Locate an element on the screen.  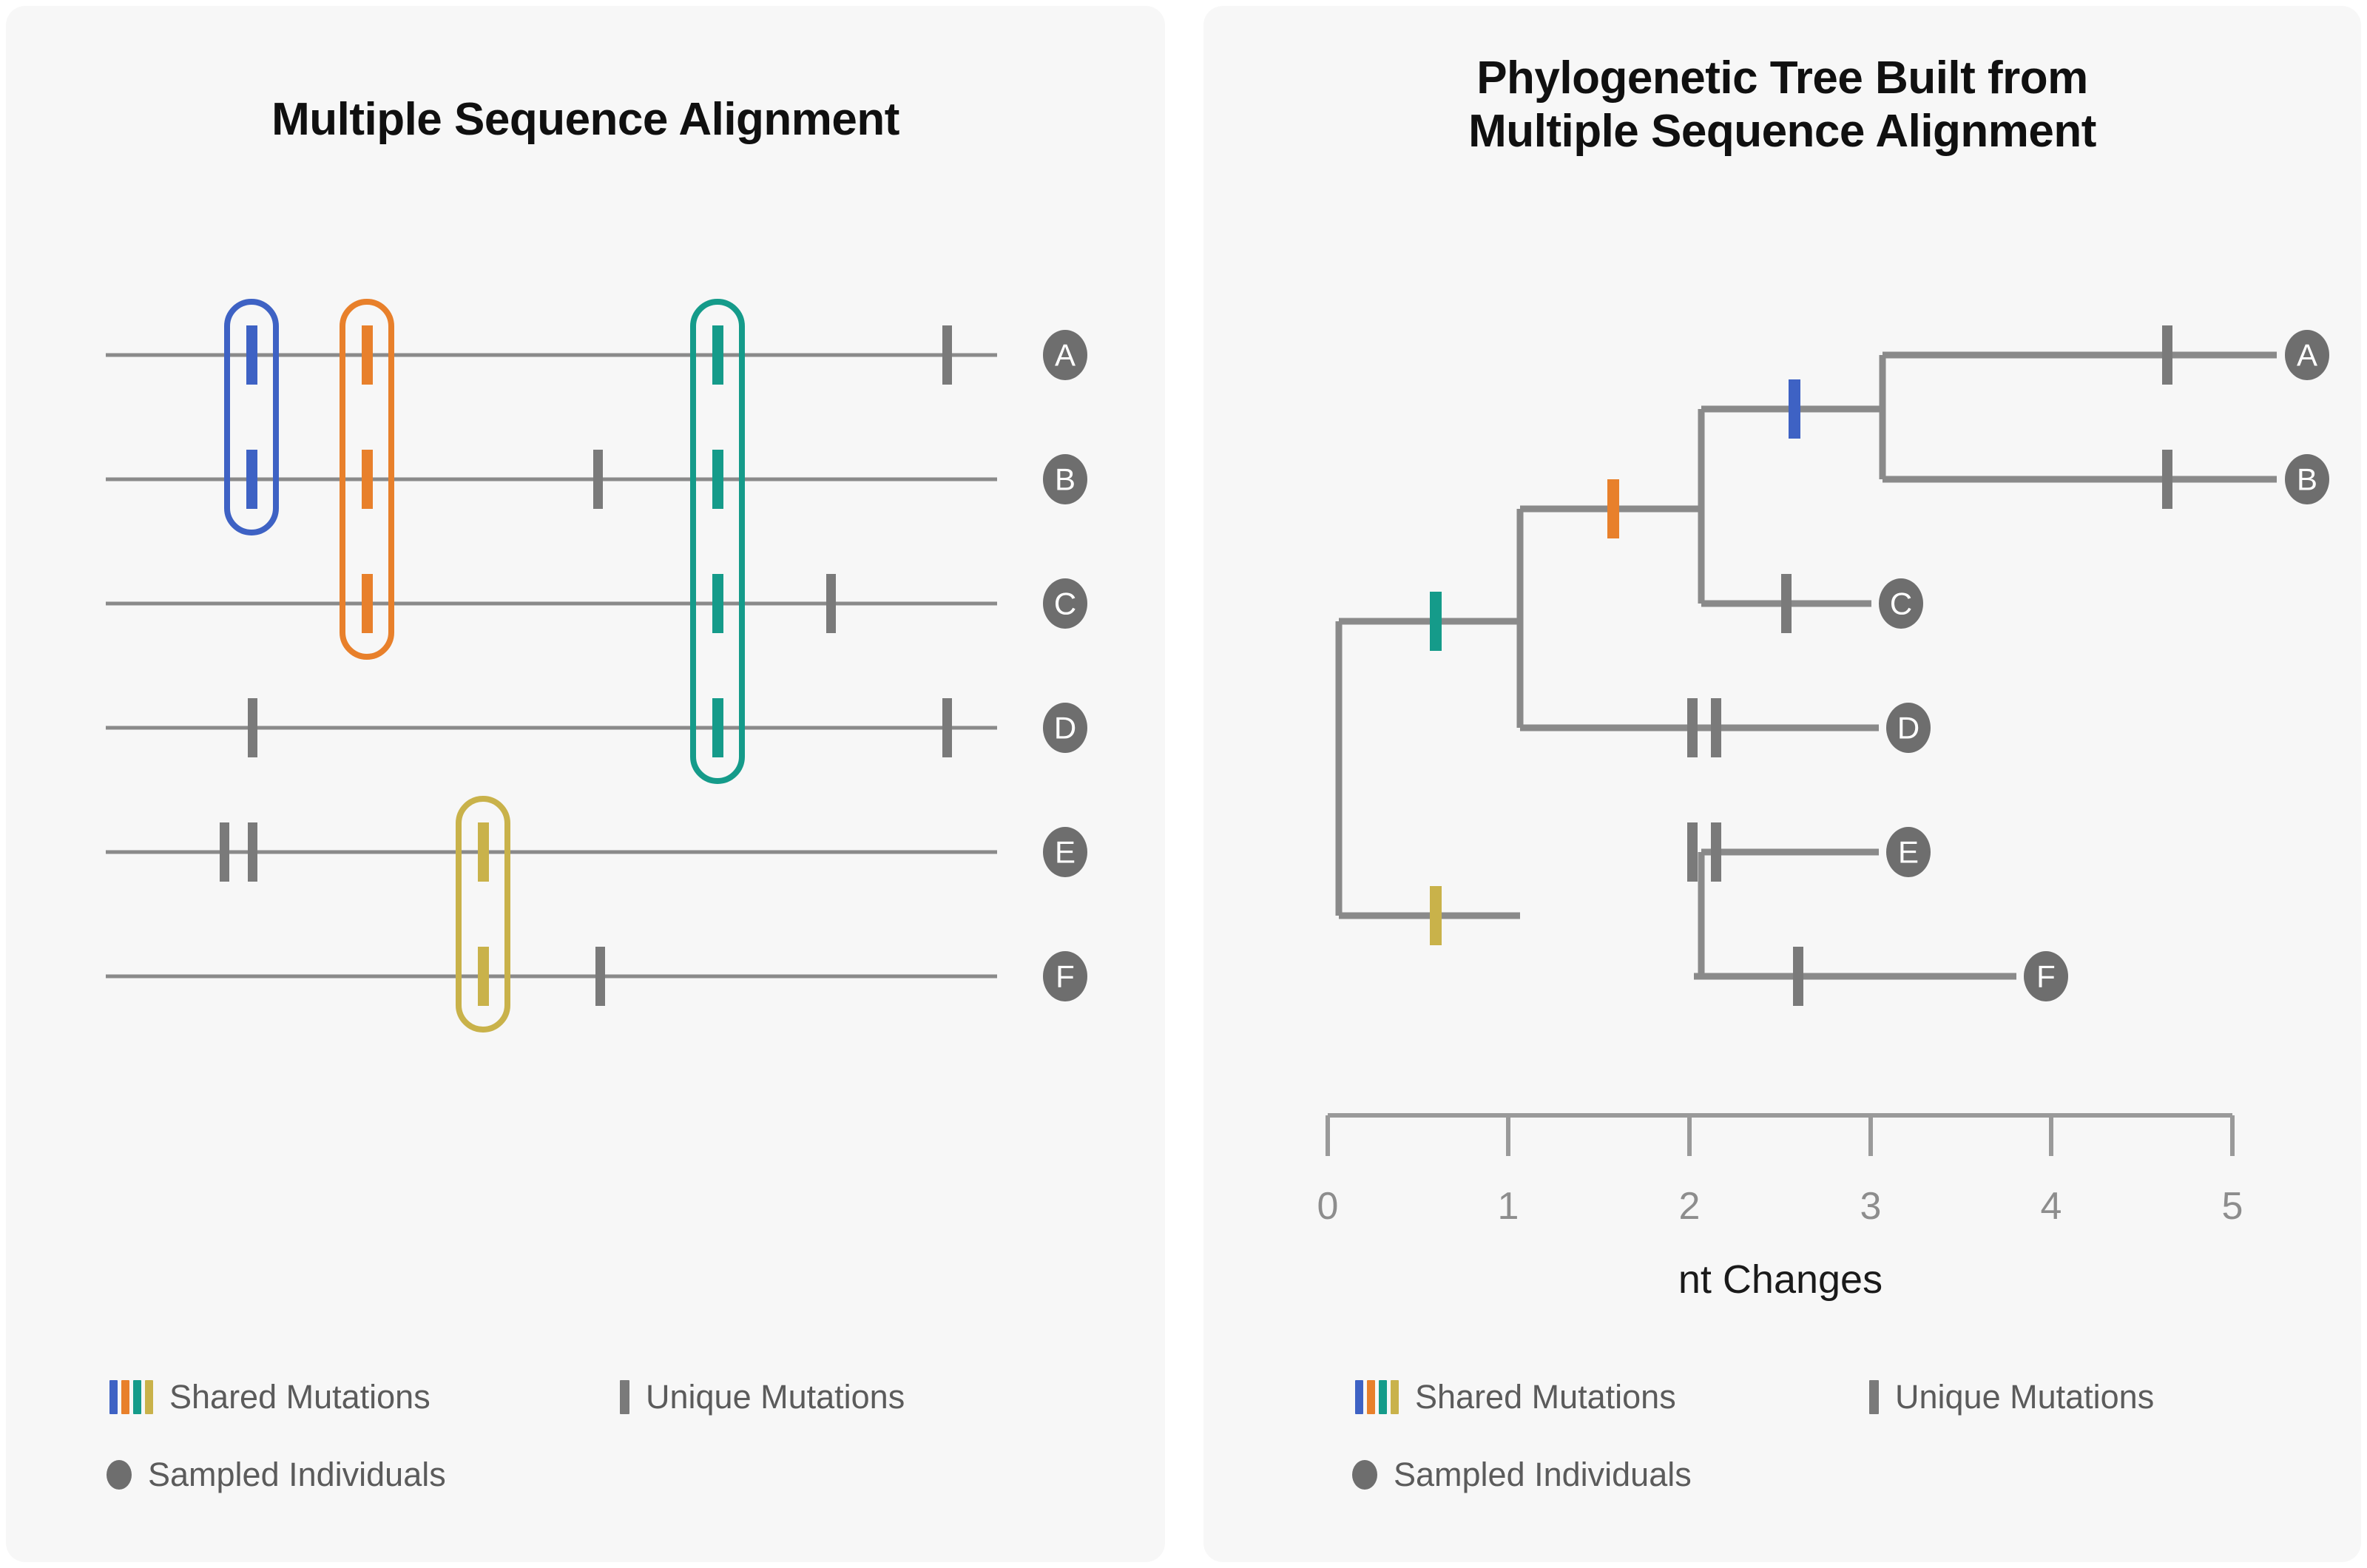
tree-tip-label: A is located at coordinates (2307, 355).